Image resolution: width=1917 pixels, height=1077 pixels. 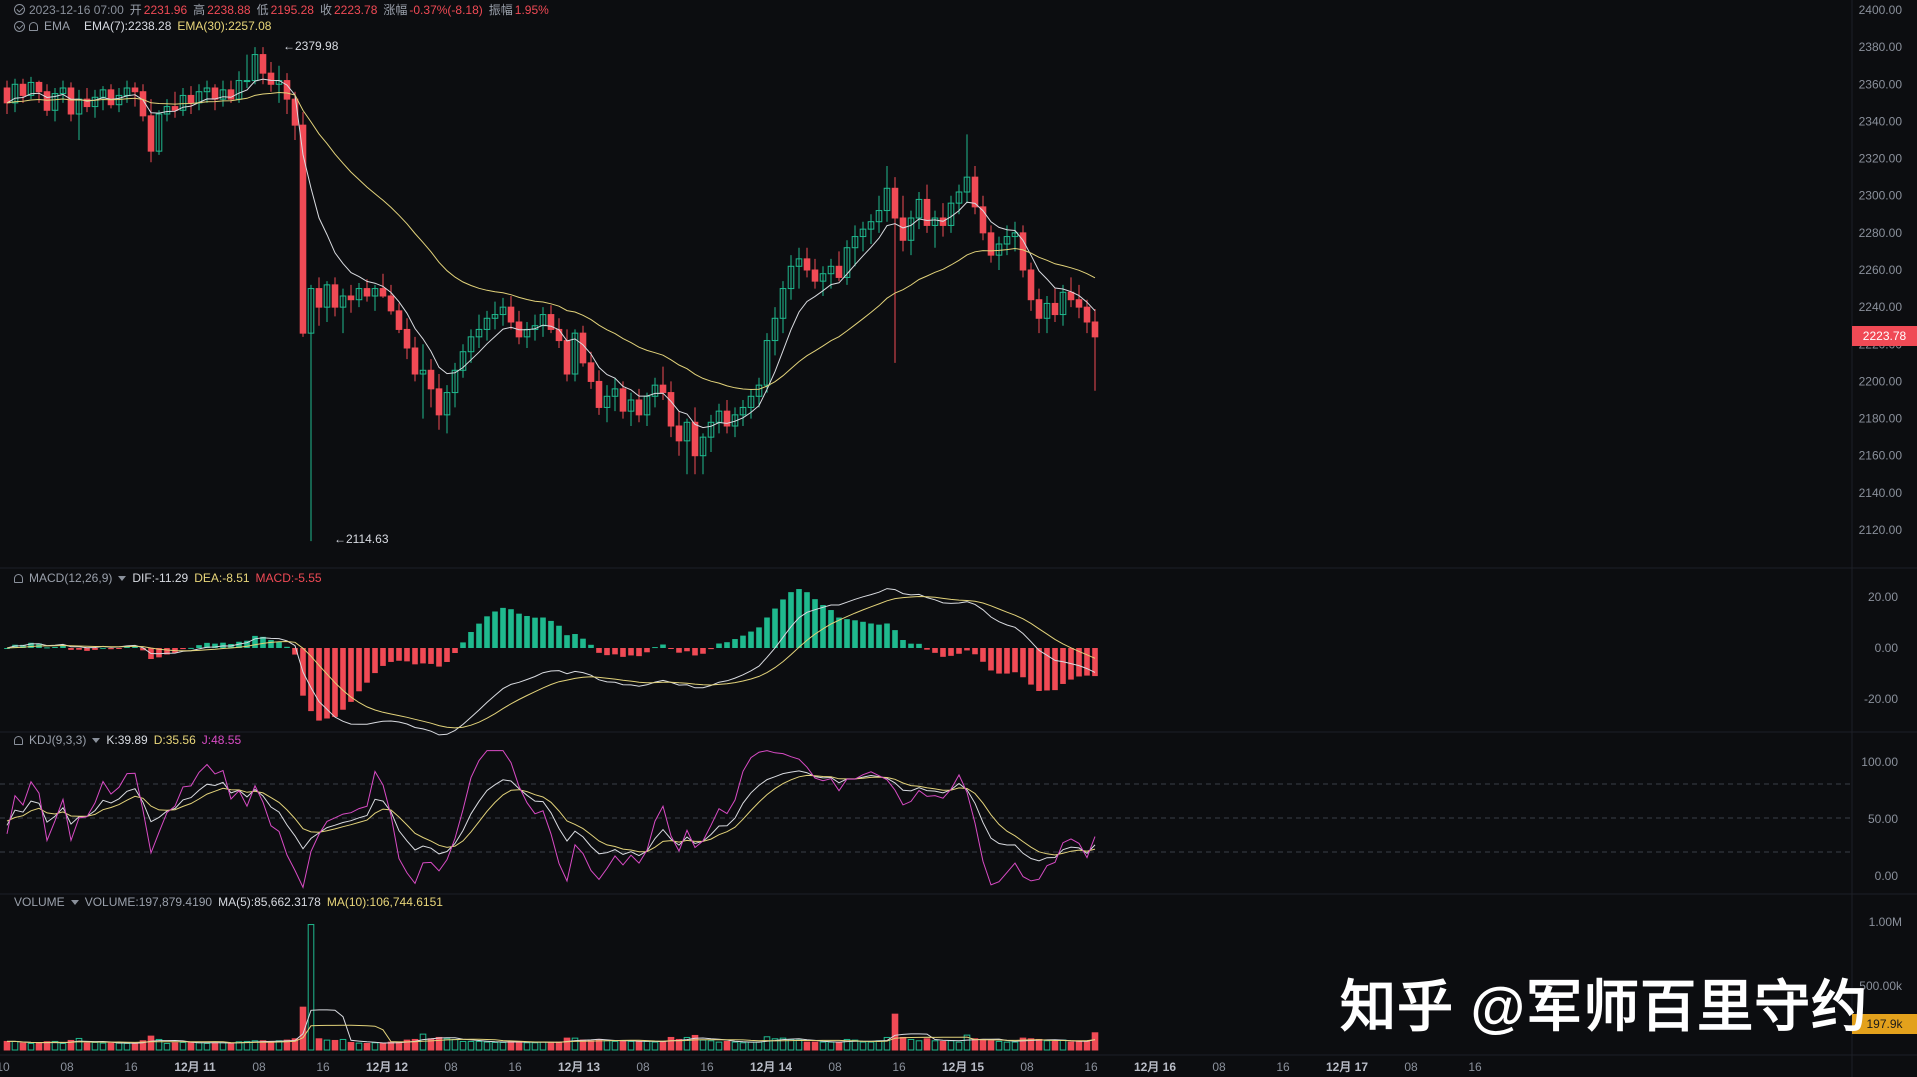 What do you see at coordinates (57, 740) in the screenshot?
I see `kdj-name: KDJ(9,3,3)` at bounding box center [57, 740].